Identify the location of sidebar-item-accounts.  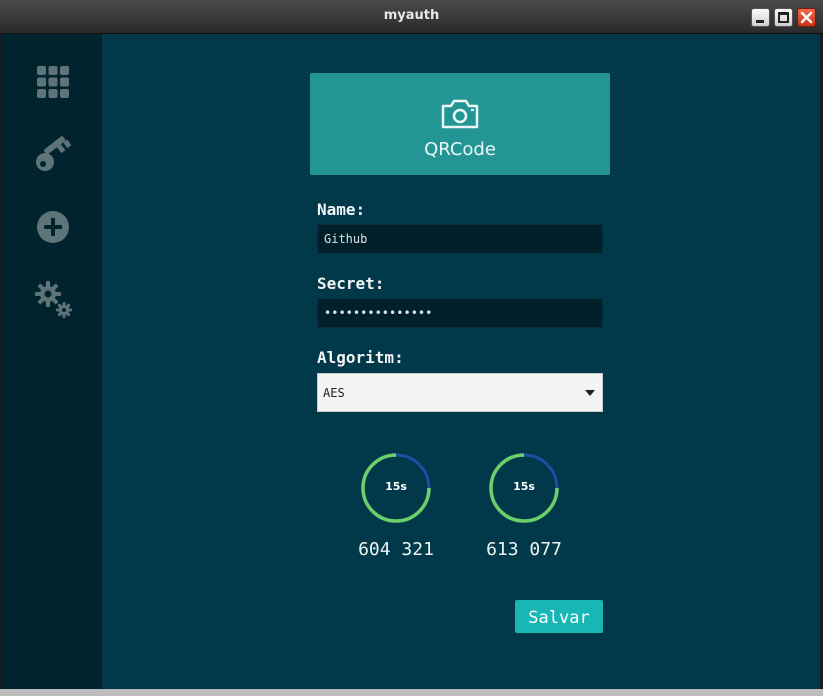
(55, 84).